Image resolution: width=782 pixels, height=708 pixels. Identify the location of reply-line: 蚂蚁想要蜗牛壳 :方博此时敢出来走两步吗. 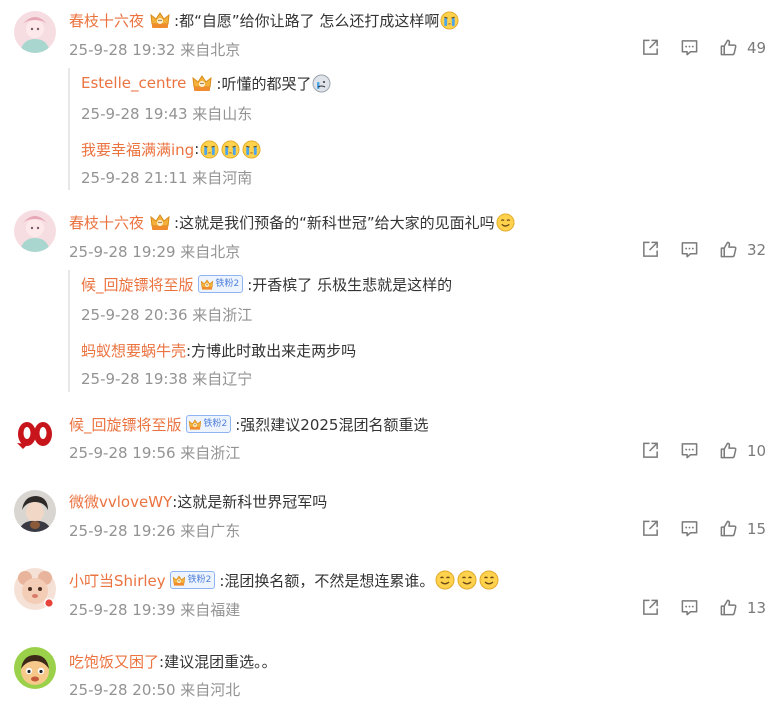
(218, 350).